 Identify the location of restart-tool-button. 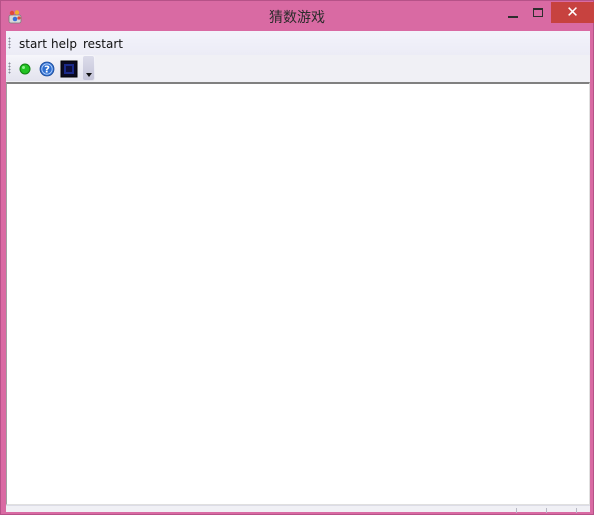
(69, 69).